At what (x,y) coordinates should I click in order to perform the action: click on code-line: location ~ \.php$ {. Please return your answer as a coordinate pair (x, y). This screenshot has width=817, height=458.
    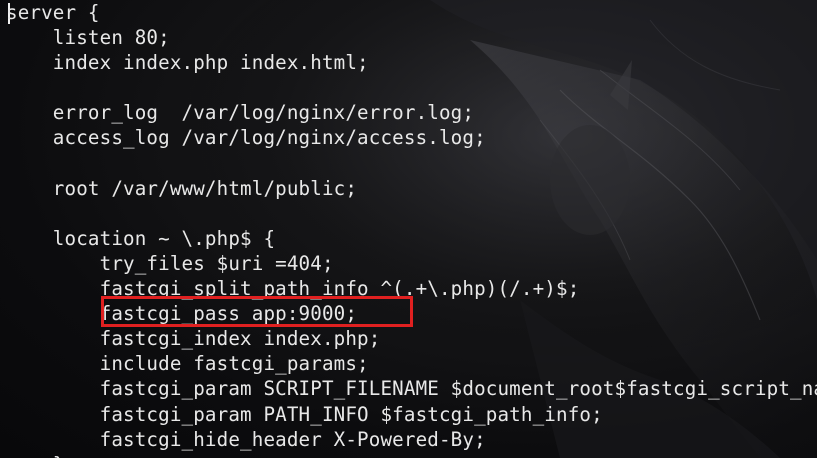
    Looking at the image, I should click on (141, 238).